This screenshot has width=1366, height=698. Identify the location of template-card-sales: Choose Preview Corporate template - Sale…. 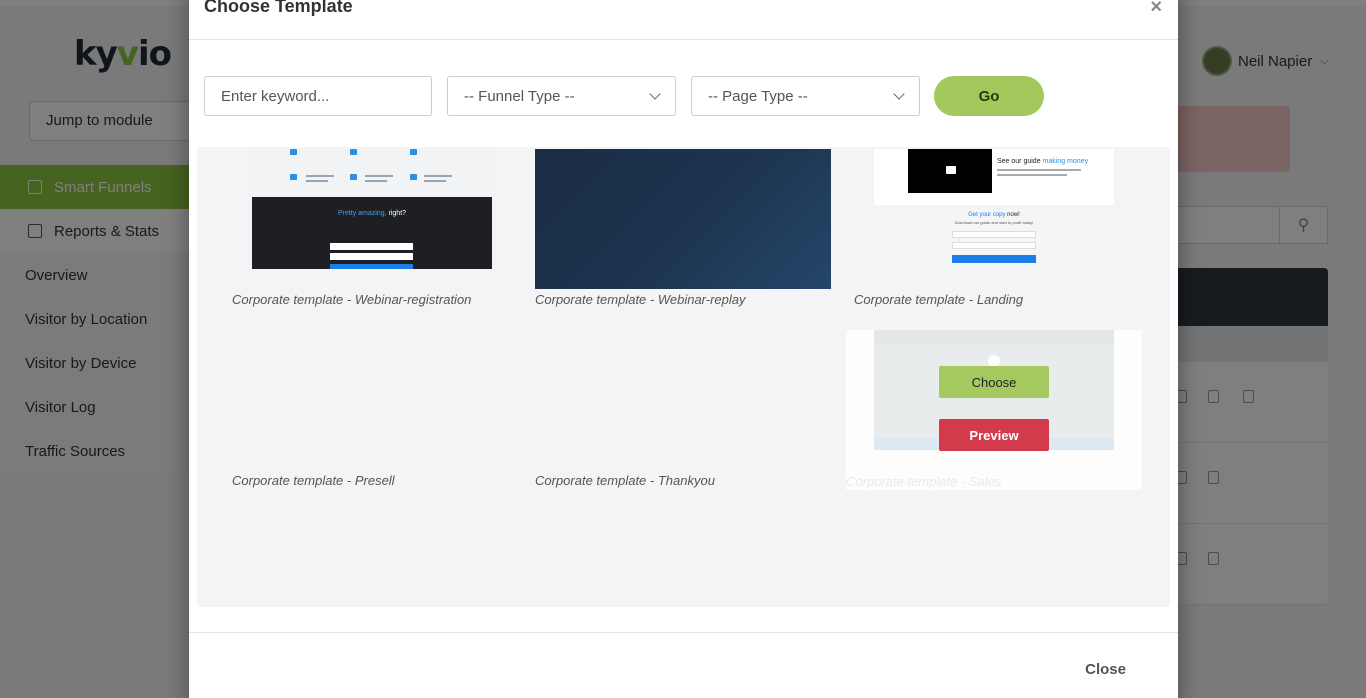
(994, 410).